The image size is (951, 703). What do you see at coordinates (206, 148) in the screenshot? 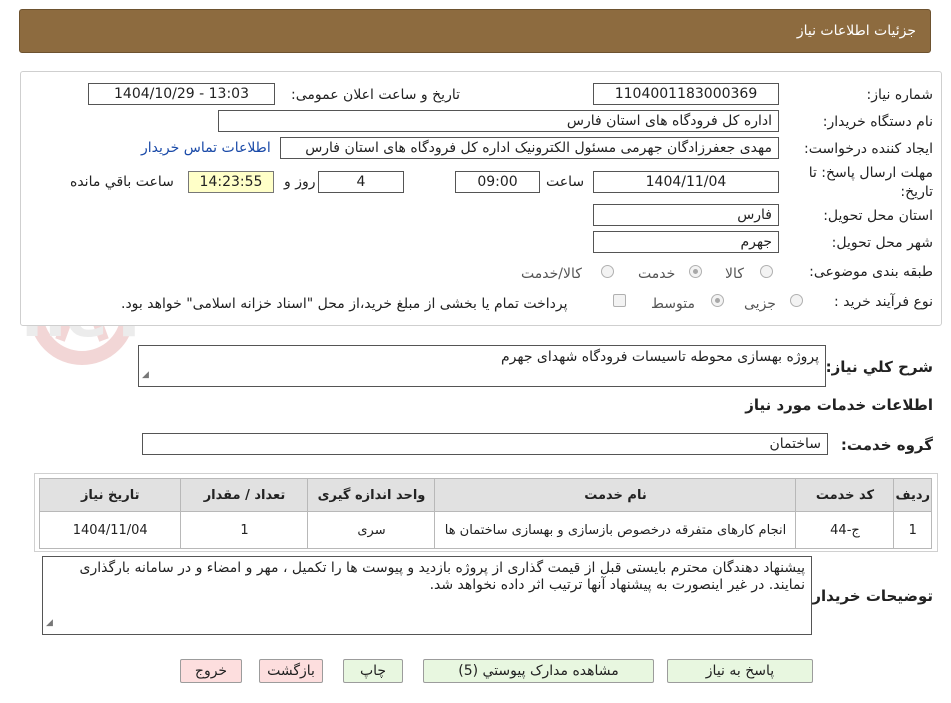
I see `buyer-contact-link: اطلاعات تماس خریدار` at bounding box center [206, 148].